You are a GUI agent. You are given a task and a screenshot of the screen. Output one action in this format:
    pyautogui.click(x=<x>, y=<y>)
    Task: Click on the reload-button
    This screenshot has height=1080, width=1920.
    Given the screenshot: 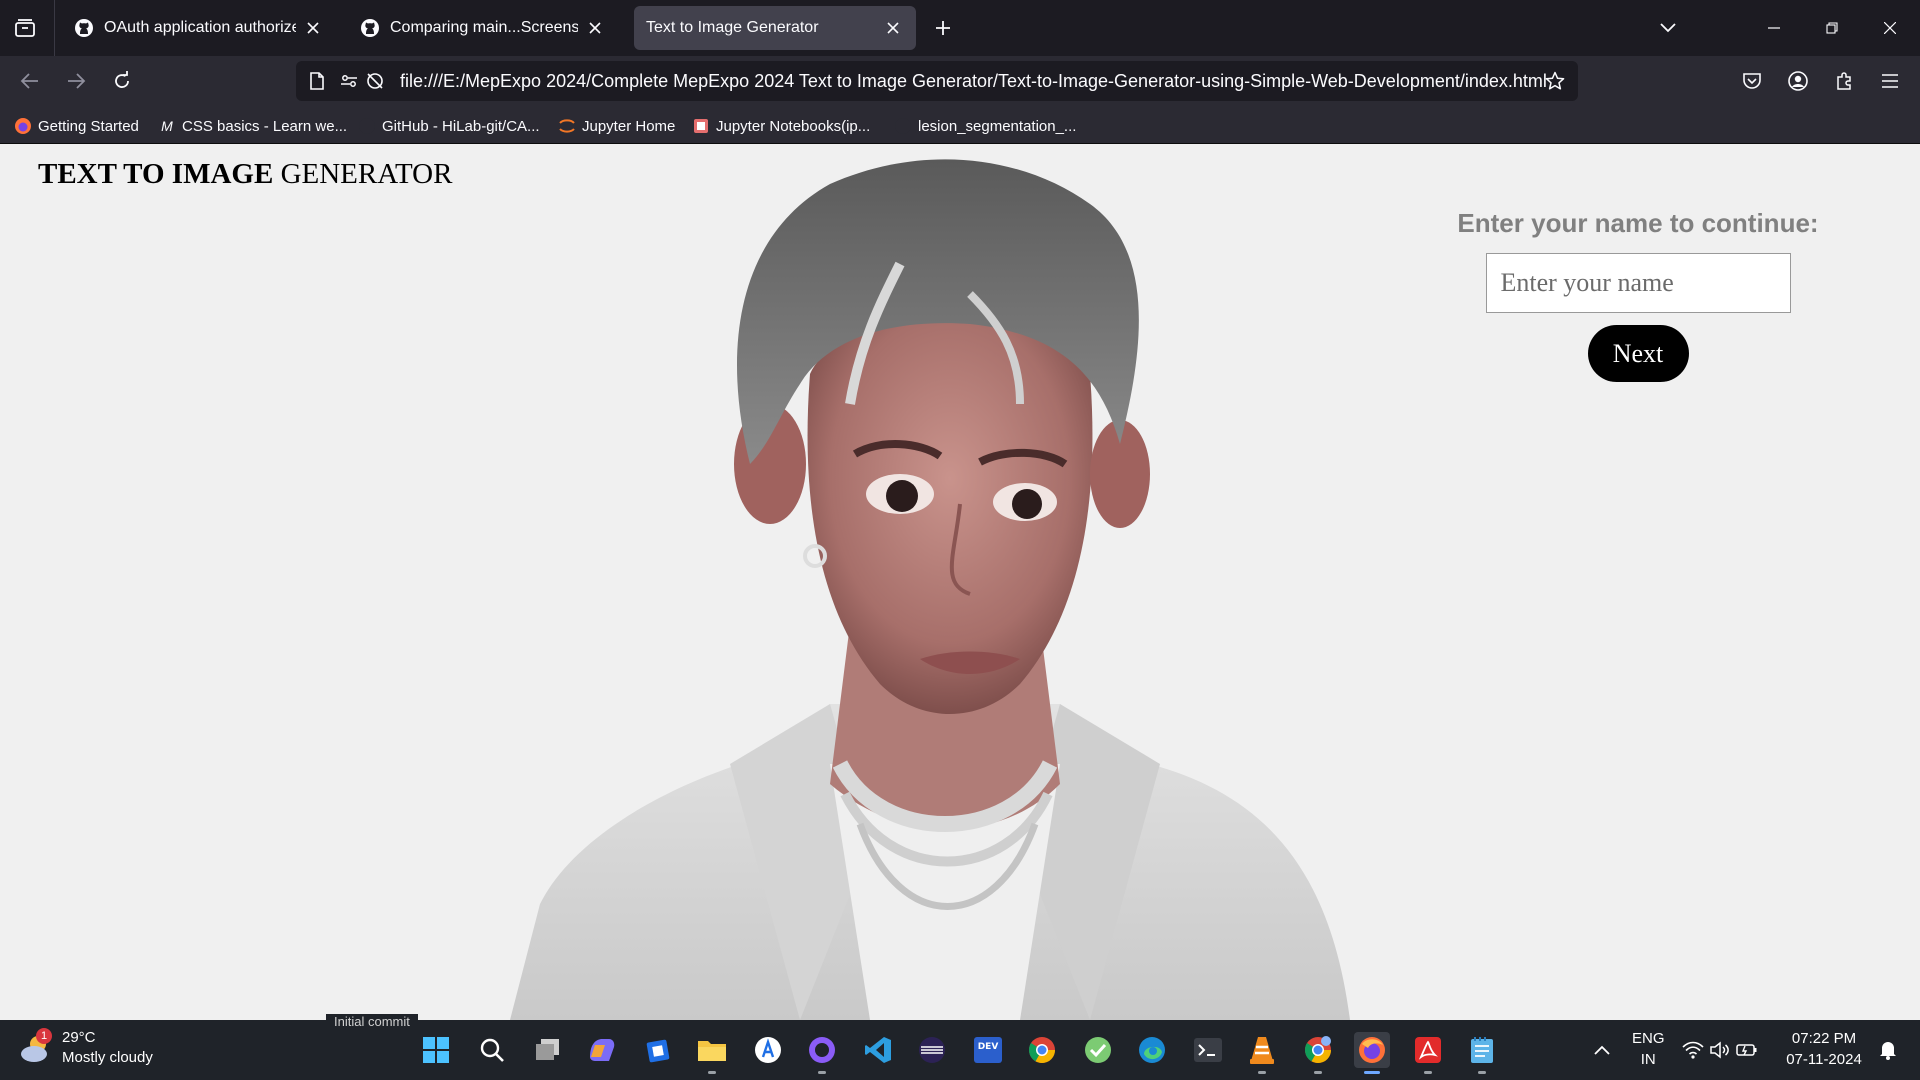 What is the action you would take?
    pyautogui.click(x=122, y=81)
    